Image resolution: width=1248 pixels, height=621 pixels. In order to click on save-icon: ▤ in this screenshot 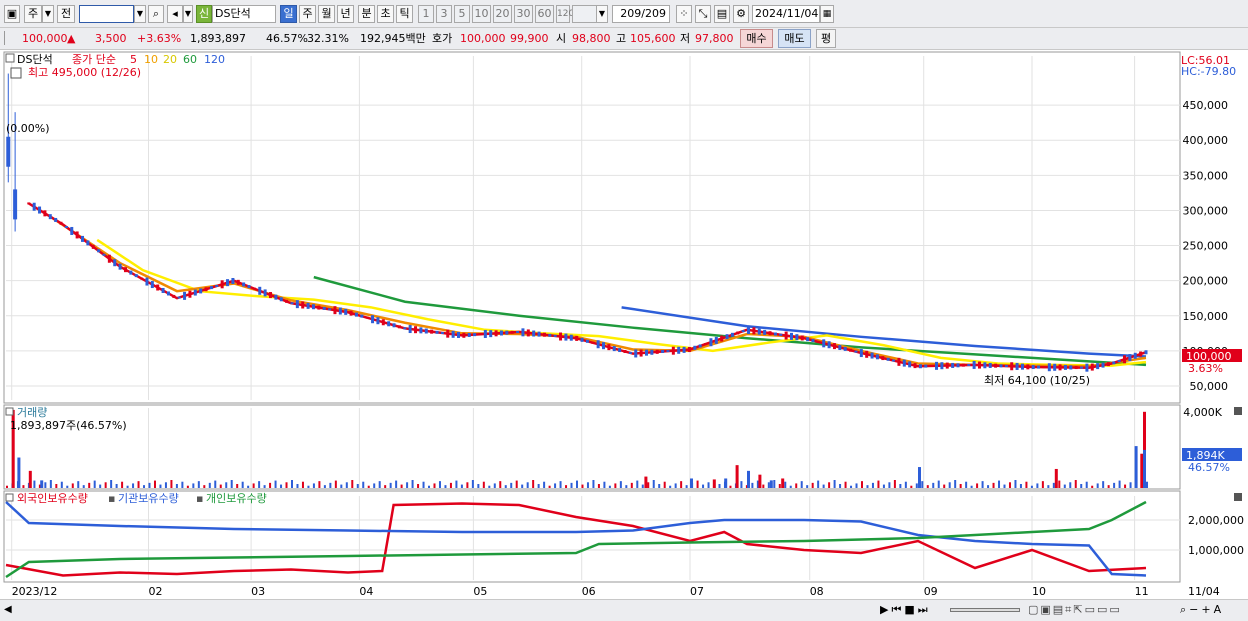, I will do `click(722, 14)`.